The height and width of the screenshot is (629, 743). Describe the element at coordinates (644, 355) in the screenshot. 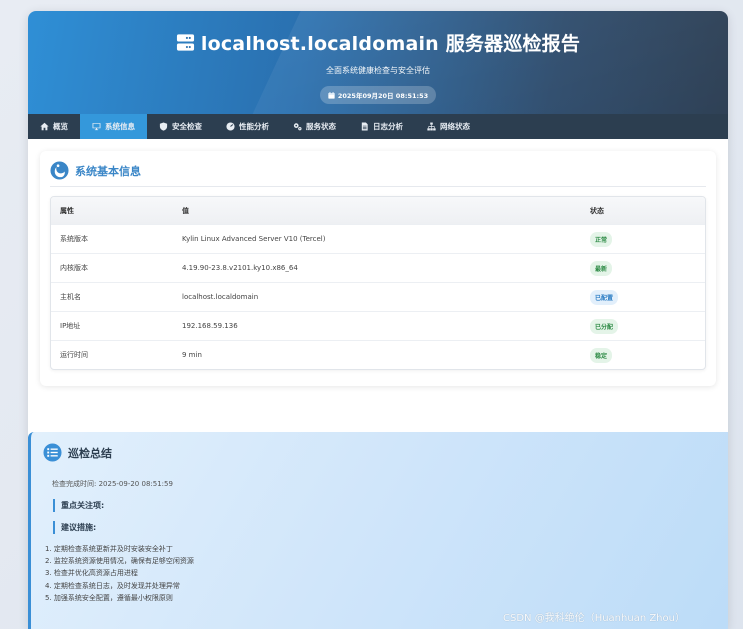

I see `row-status-cell: 稳定` at that location.